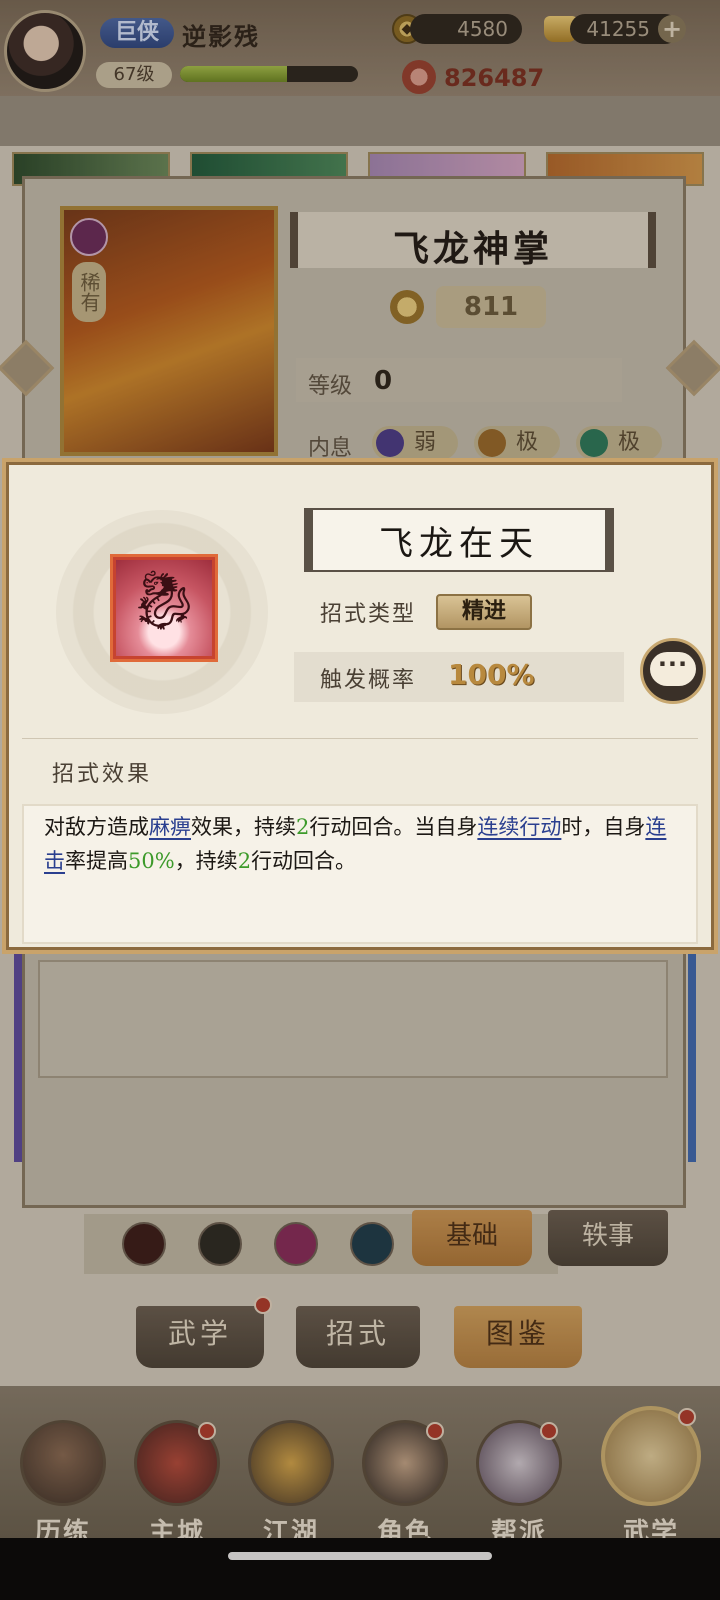 Image resolution: width=720 pixels, height=1600 pixels. What do you see at coordinates (102, 774) in the screenshot?
I see `effect-title: 招式效果` at bounding box center [102, 774].